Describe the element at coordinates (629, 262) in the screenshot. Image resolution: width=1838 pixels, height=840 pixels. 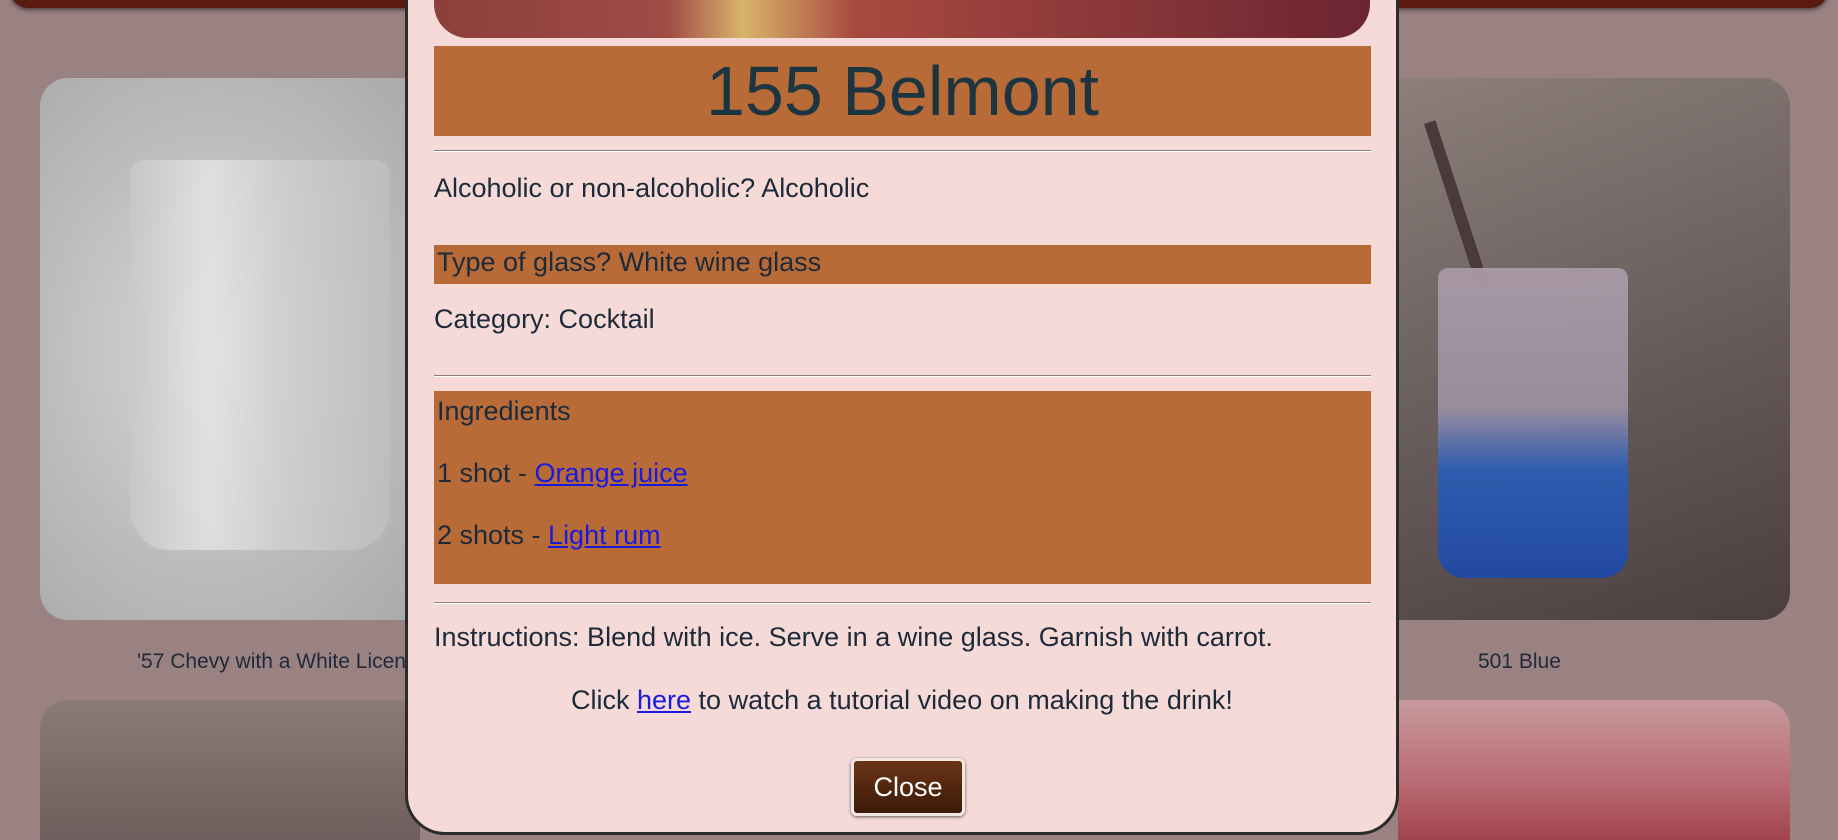
I see `glass-info: Type of glass? White wine glass` at that location.